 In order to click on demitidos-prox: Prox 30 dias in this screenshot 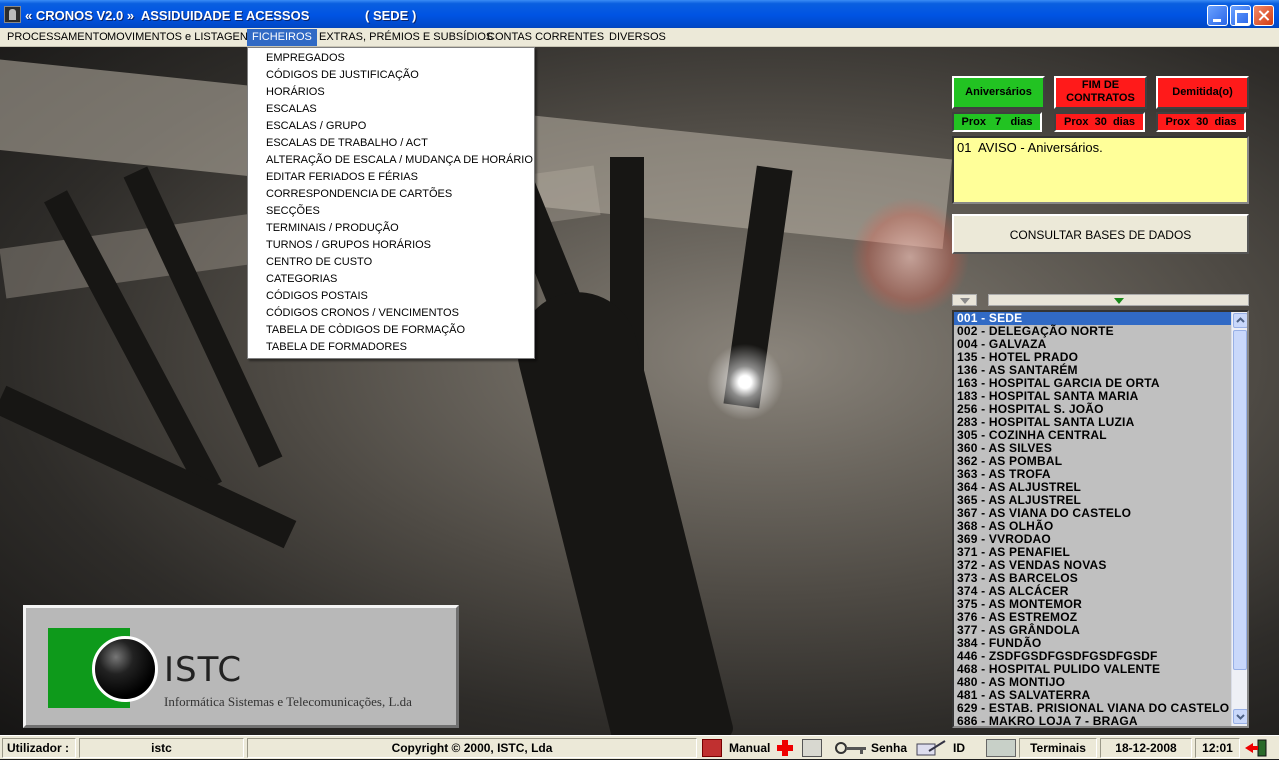, I will do `click(1201, 122)`.